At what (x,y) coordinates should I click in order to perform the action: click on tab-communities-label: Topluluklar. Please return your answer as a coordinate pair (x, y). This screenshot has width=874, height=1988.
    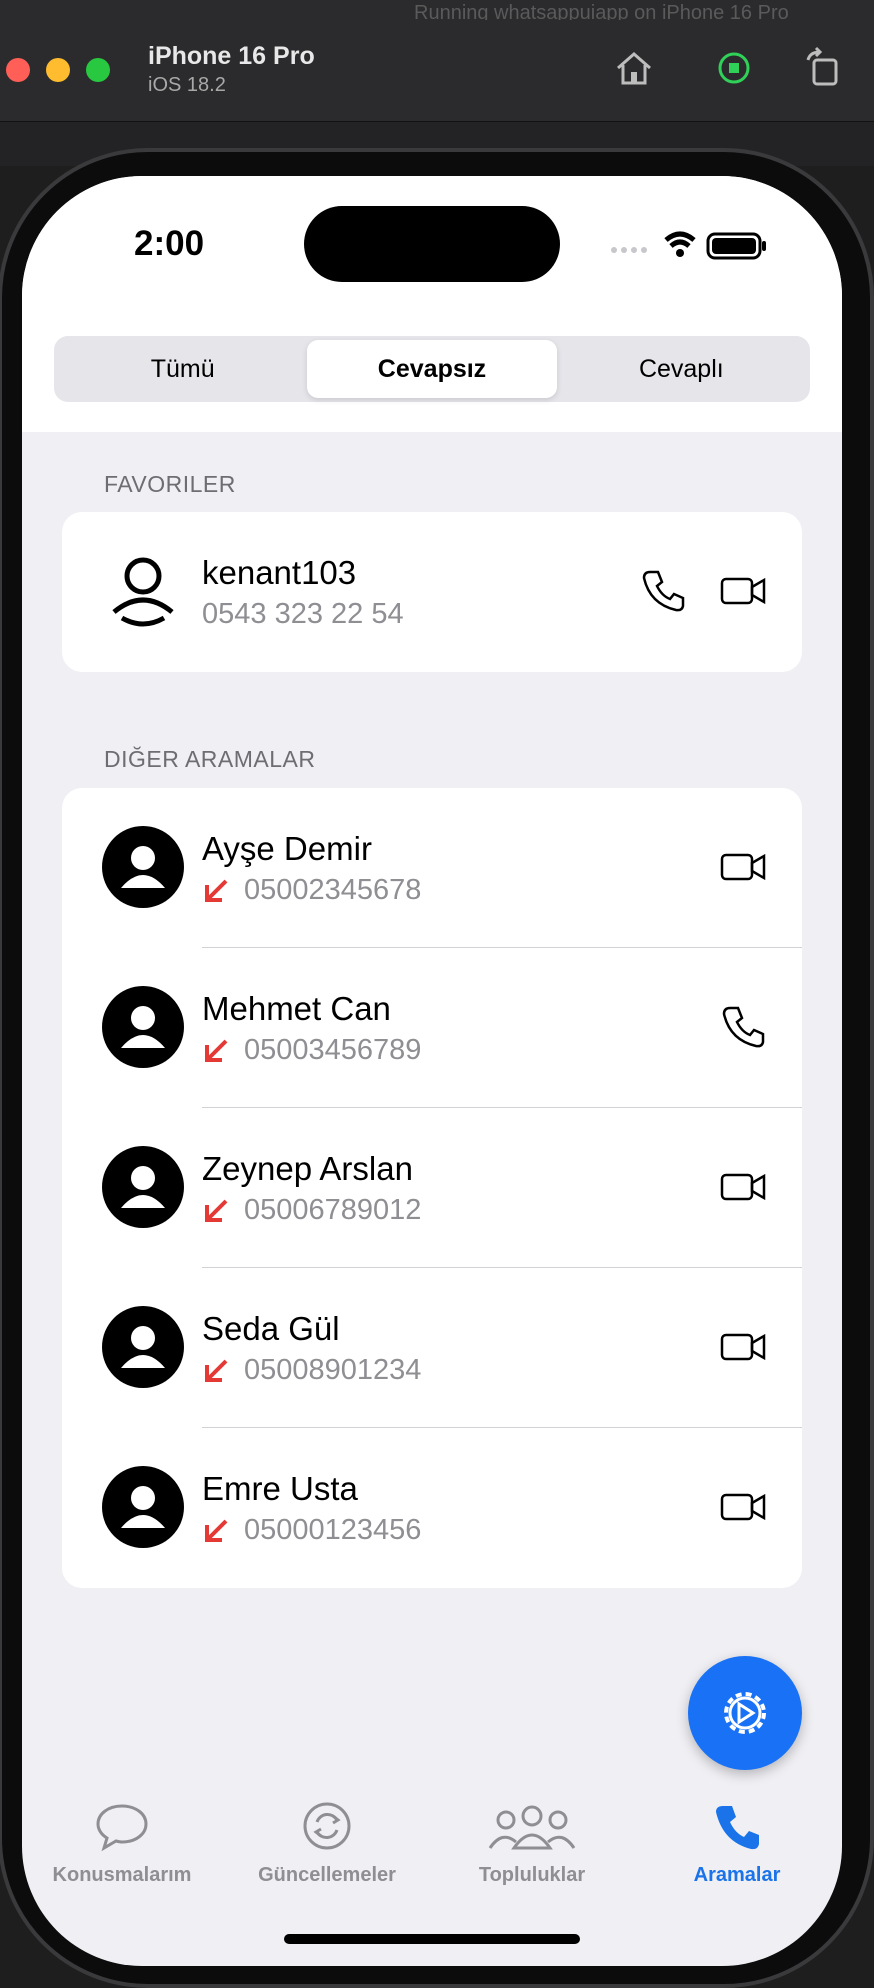
    Looking at the image, I should click on (532, 1875).